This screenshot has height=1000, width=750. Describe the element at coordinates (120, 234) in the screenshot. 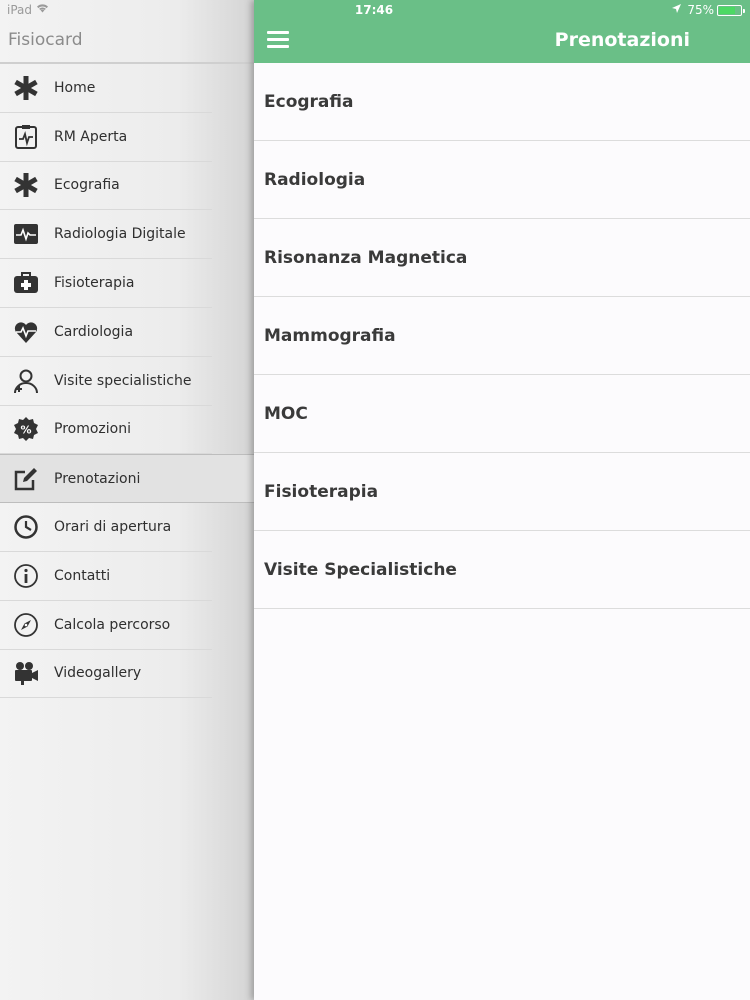

I see `sidebar-item-label: Radiologia Digitale` at that location.